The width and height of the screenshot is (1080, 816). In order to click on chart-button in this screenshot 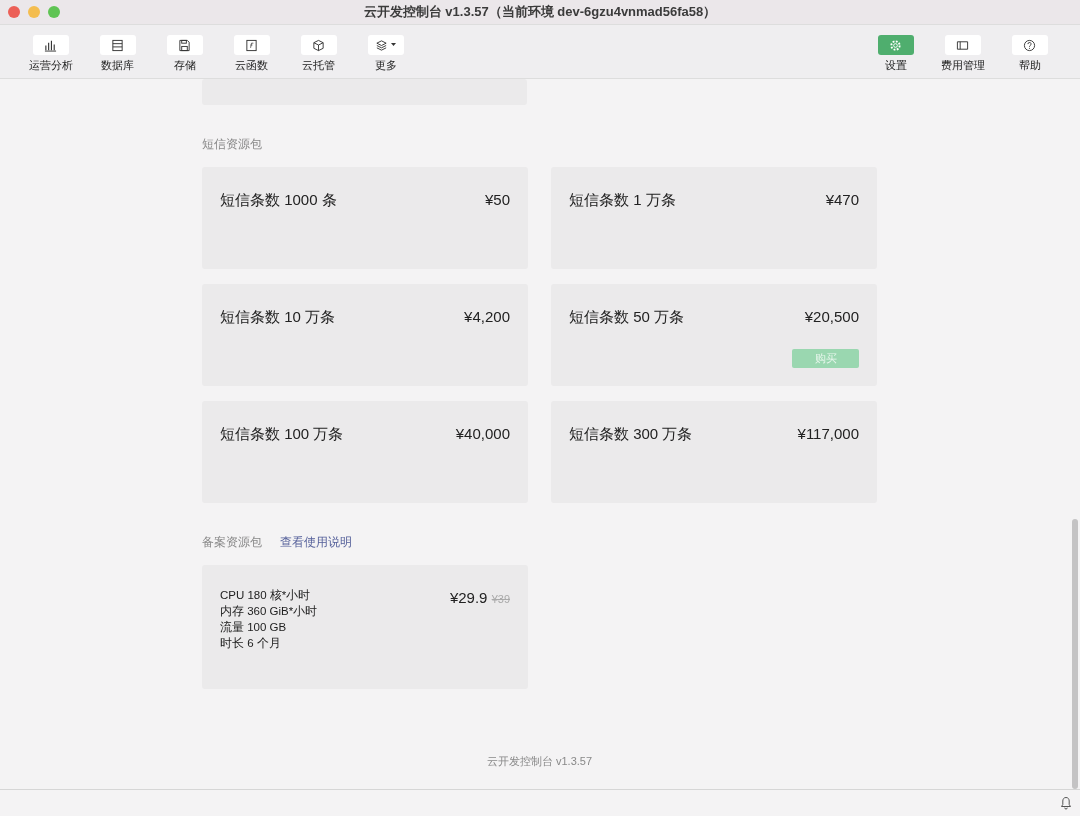, I will do `click(50, 45)`.